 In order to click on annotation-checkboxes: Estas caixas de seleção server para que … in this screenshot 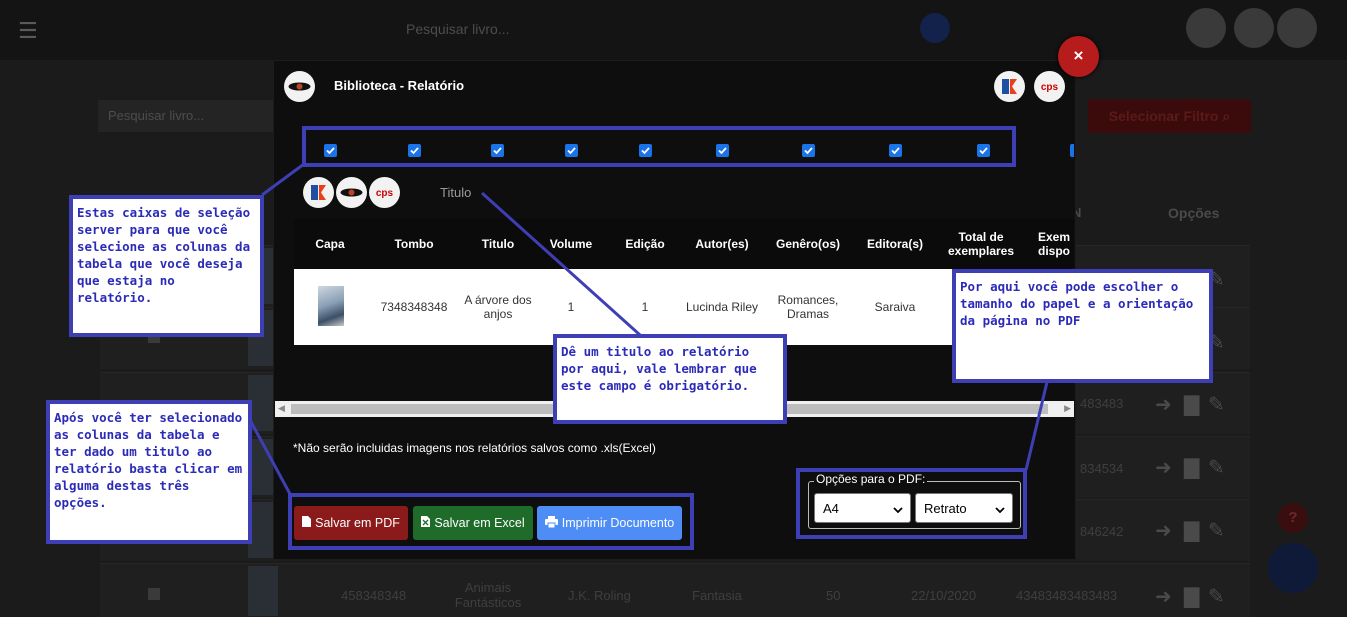, I will do `click(166, 266)`.